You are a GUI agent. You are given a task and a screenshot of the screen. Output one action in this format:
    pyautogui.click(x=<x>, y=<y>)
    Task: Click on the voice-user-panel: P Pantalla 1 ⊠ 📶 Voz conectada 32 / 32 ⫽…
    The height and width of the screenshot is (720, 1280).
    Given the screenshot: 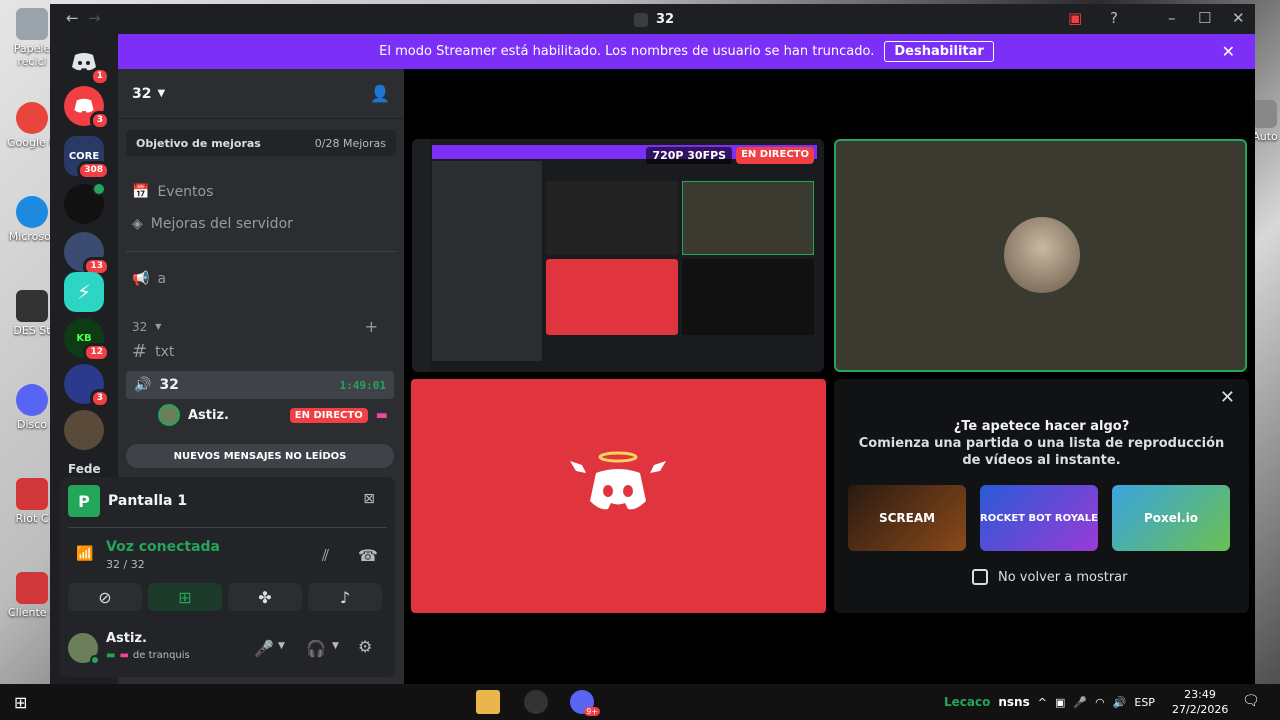 What is the action you would take?
    pyautogui.click(x=227, y=577)
    